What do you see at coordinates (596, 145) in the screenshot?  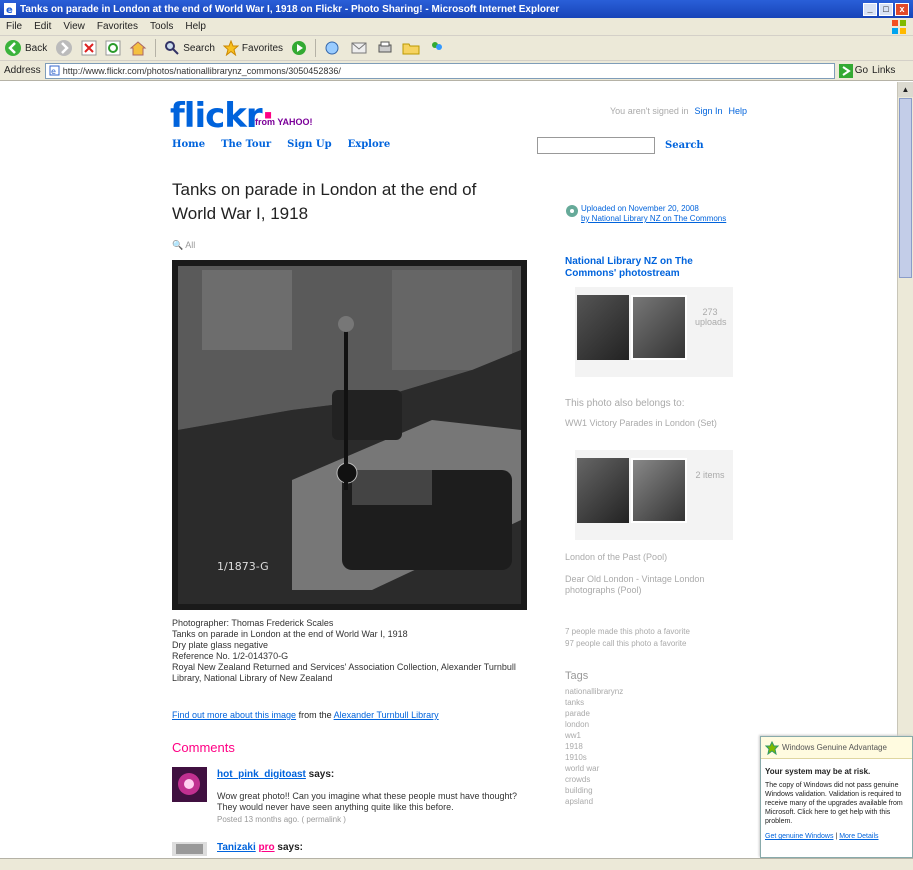 I see `search-input` at bounding box center [596, 145].